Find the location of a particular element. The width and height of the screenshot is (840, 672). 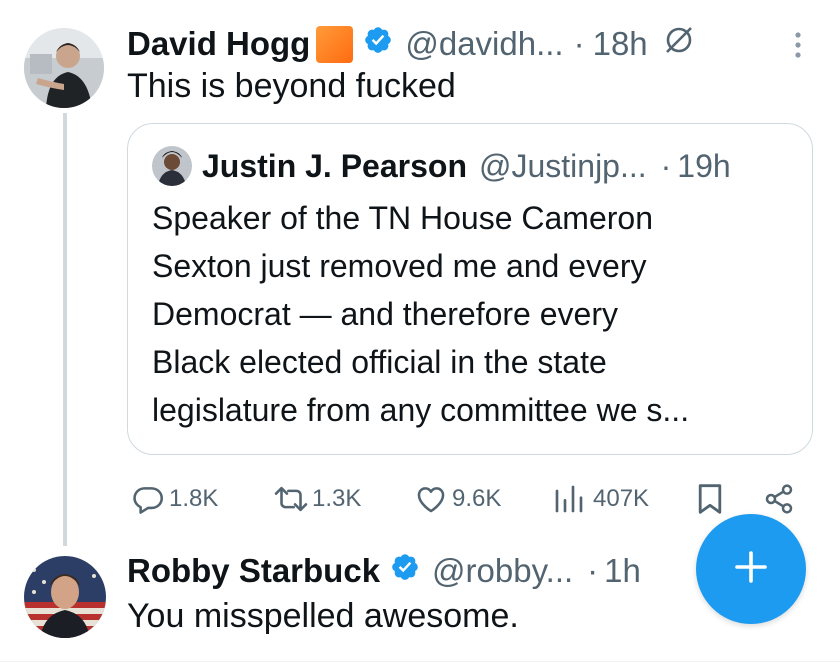

author-name: Robby Starbuck is located at coordinates (253, 571).